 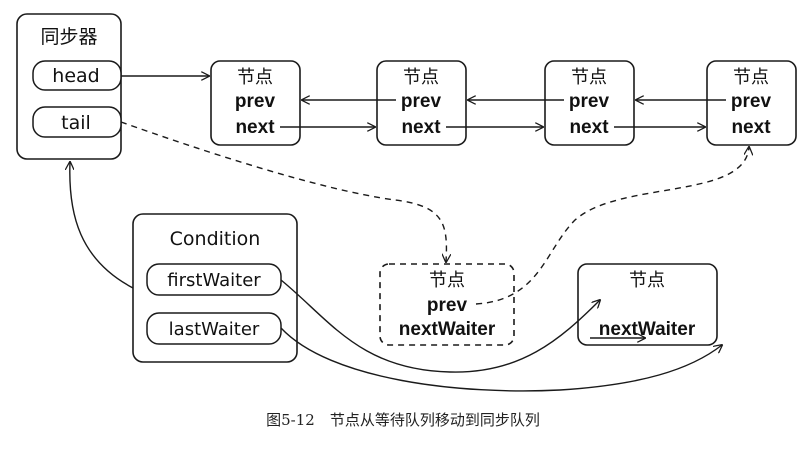 I want to click on tail-label: tail, so click(x=76, y=123).